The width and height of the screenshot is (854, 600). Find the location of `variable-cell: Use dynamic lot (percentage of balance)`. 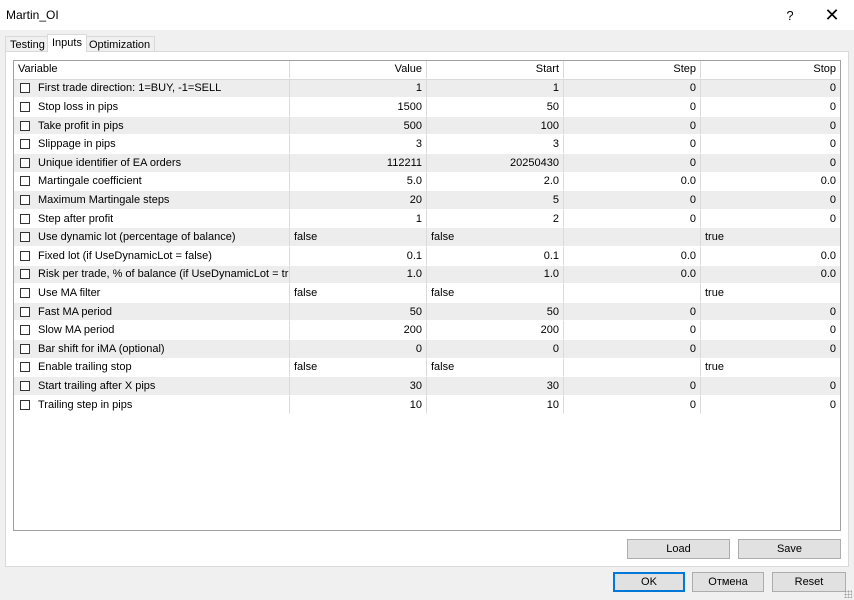

variable-cell: Use dynamic lot (percentage of balance) is located at coordinates (152, 237).